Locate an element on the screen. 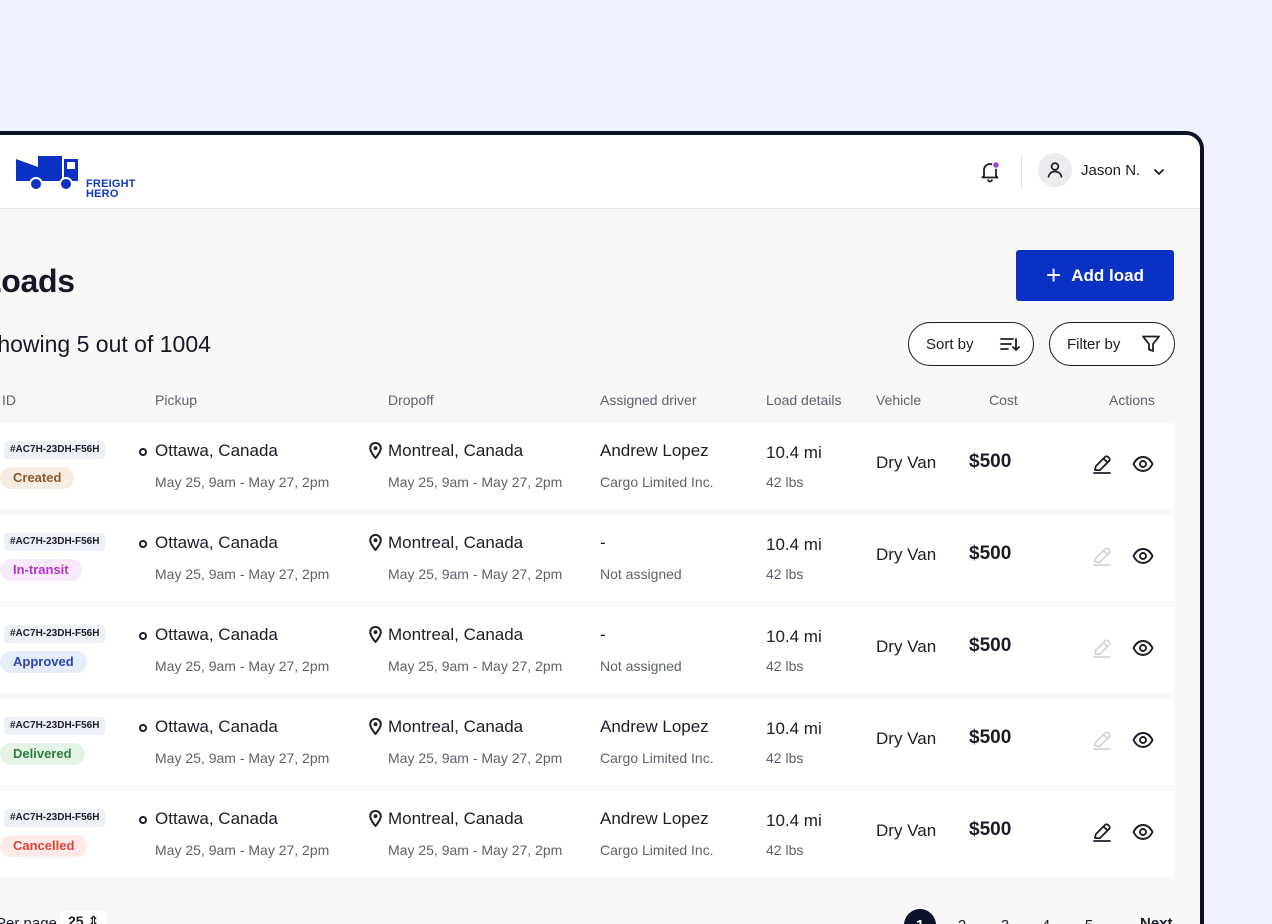 This screenshot has height=924, width=1272. column-header-pickup: Pickup is located at coordinates (176, 400).